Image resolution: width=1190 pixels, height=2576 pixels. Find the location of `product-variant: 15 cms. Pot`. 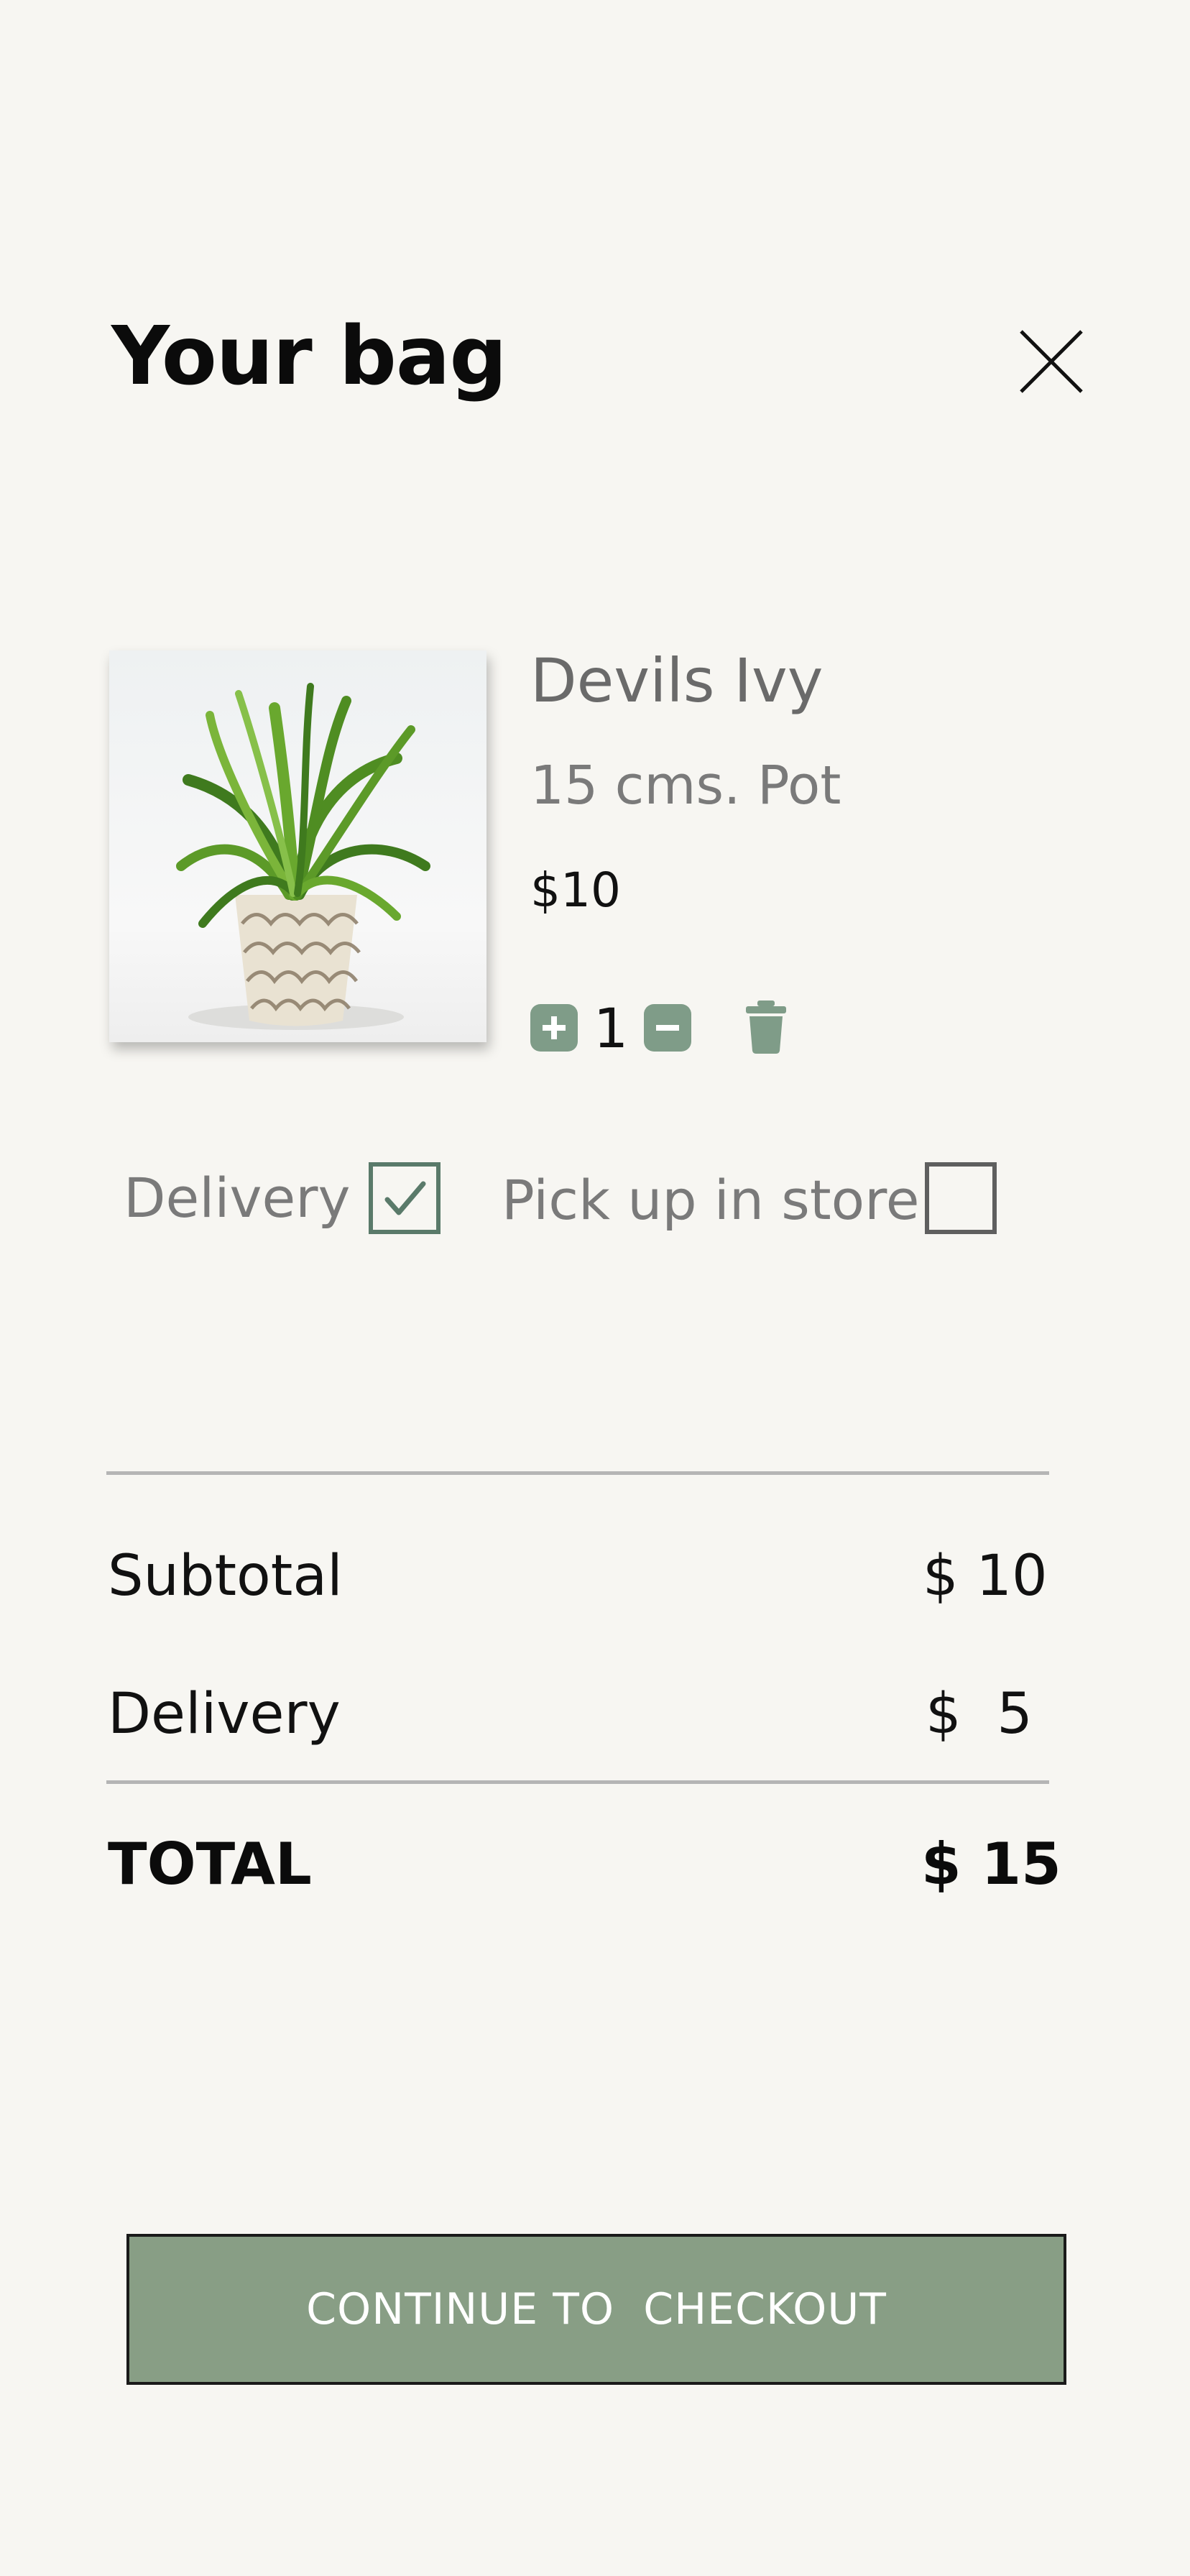

product-variant: 15 cms. Pot is located at coordinates (685, 785).